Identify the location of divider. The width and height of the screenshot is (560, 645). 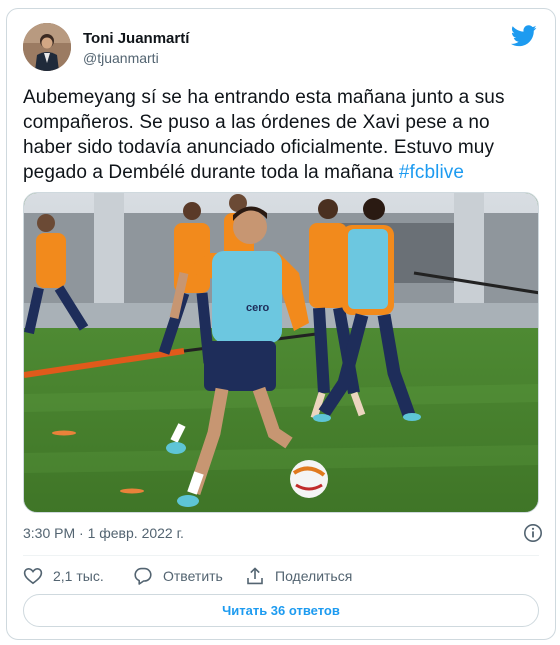
(281, 555).